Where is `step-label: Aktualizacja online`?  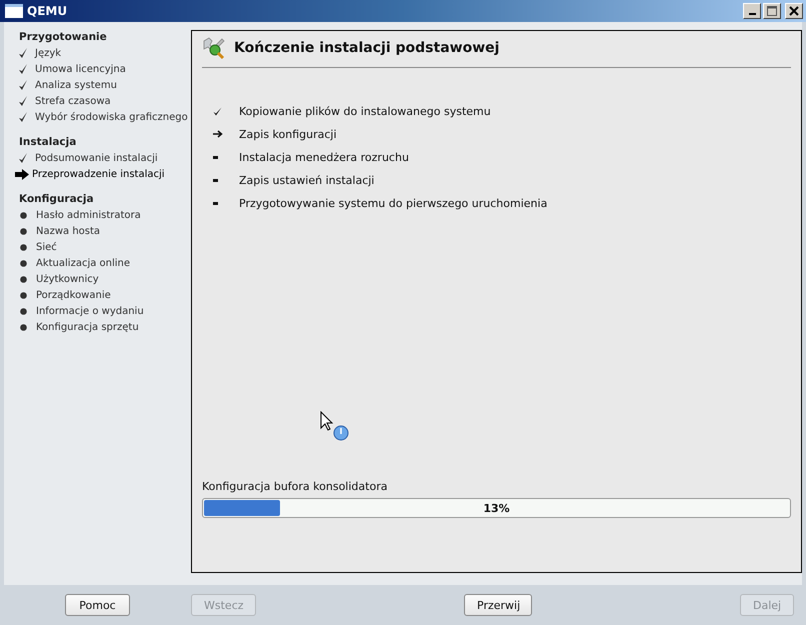 step-label: Aktualizacja online is located at coordinates (83, 263).